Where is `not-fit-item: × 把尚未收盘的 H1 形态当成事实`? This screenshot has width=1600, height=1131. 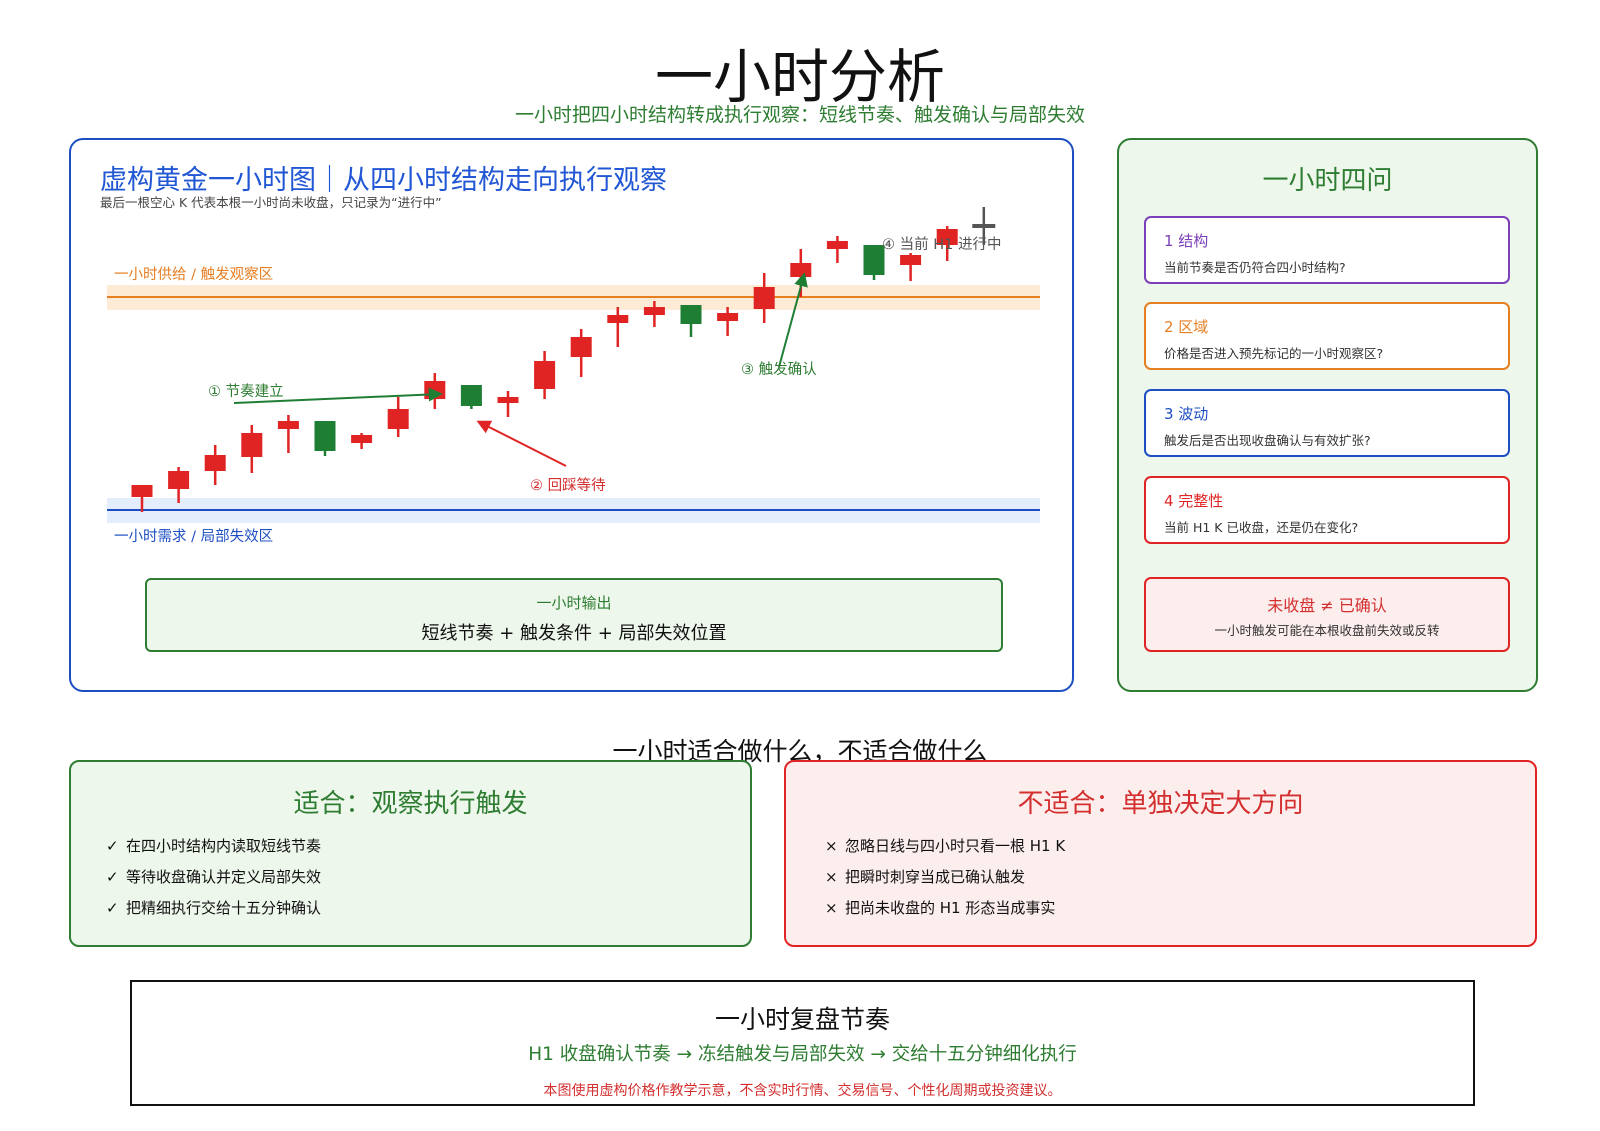
not-fit-item: × 把尚未收盘的 H1 形态当成事实 is located at coordinates (940, 908).